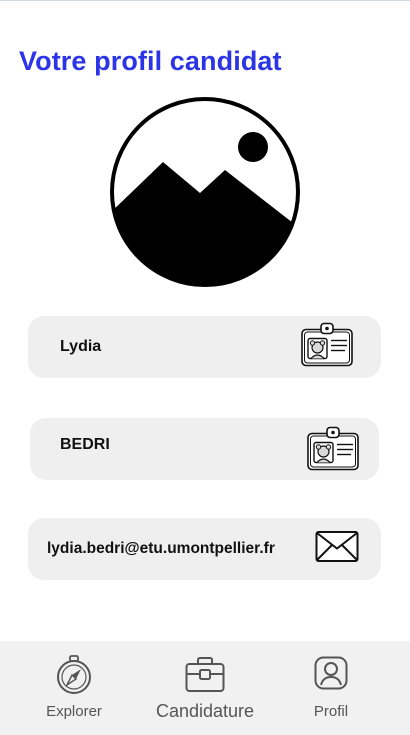 The height and width of the screenshot is (735, 410). What do you see at coordinates (204, 449) in the screenshot?
I see `last-name-field: BEDRI` at bounding box center [204, 449].